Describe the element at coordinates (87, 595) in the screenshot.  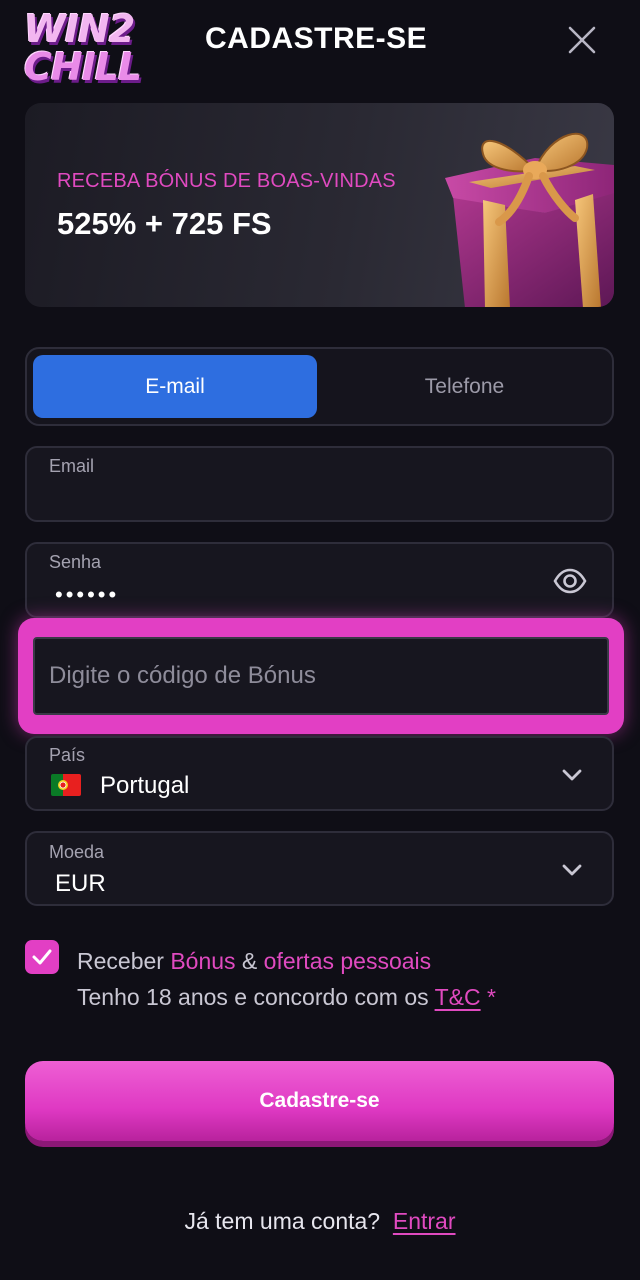
I see `password-value: ••••••` at that location.